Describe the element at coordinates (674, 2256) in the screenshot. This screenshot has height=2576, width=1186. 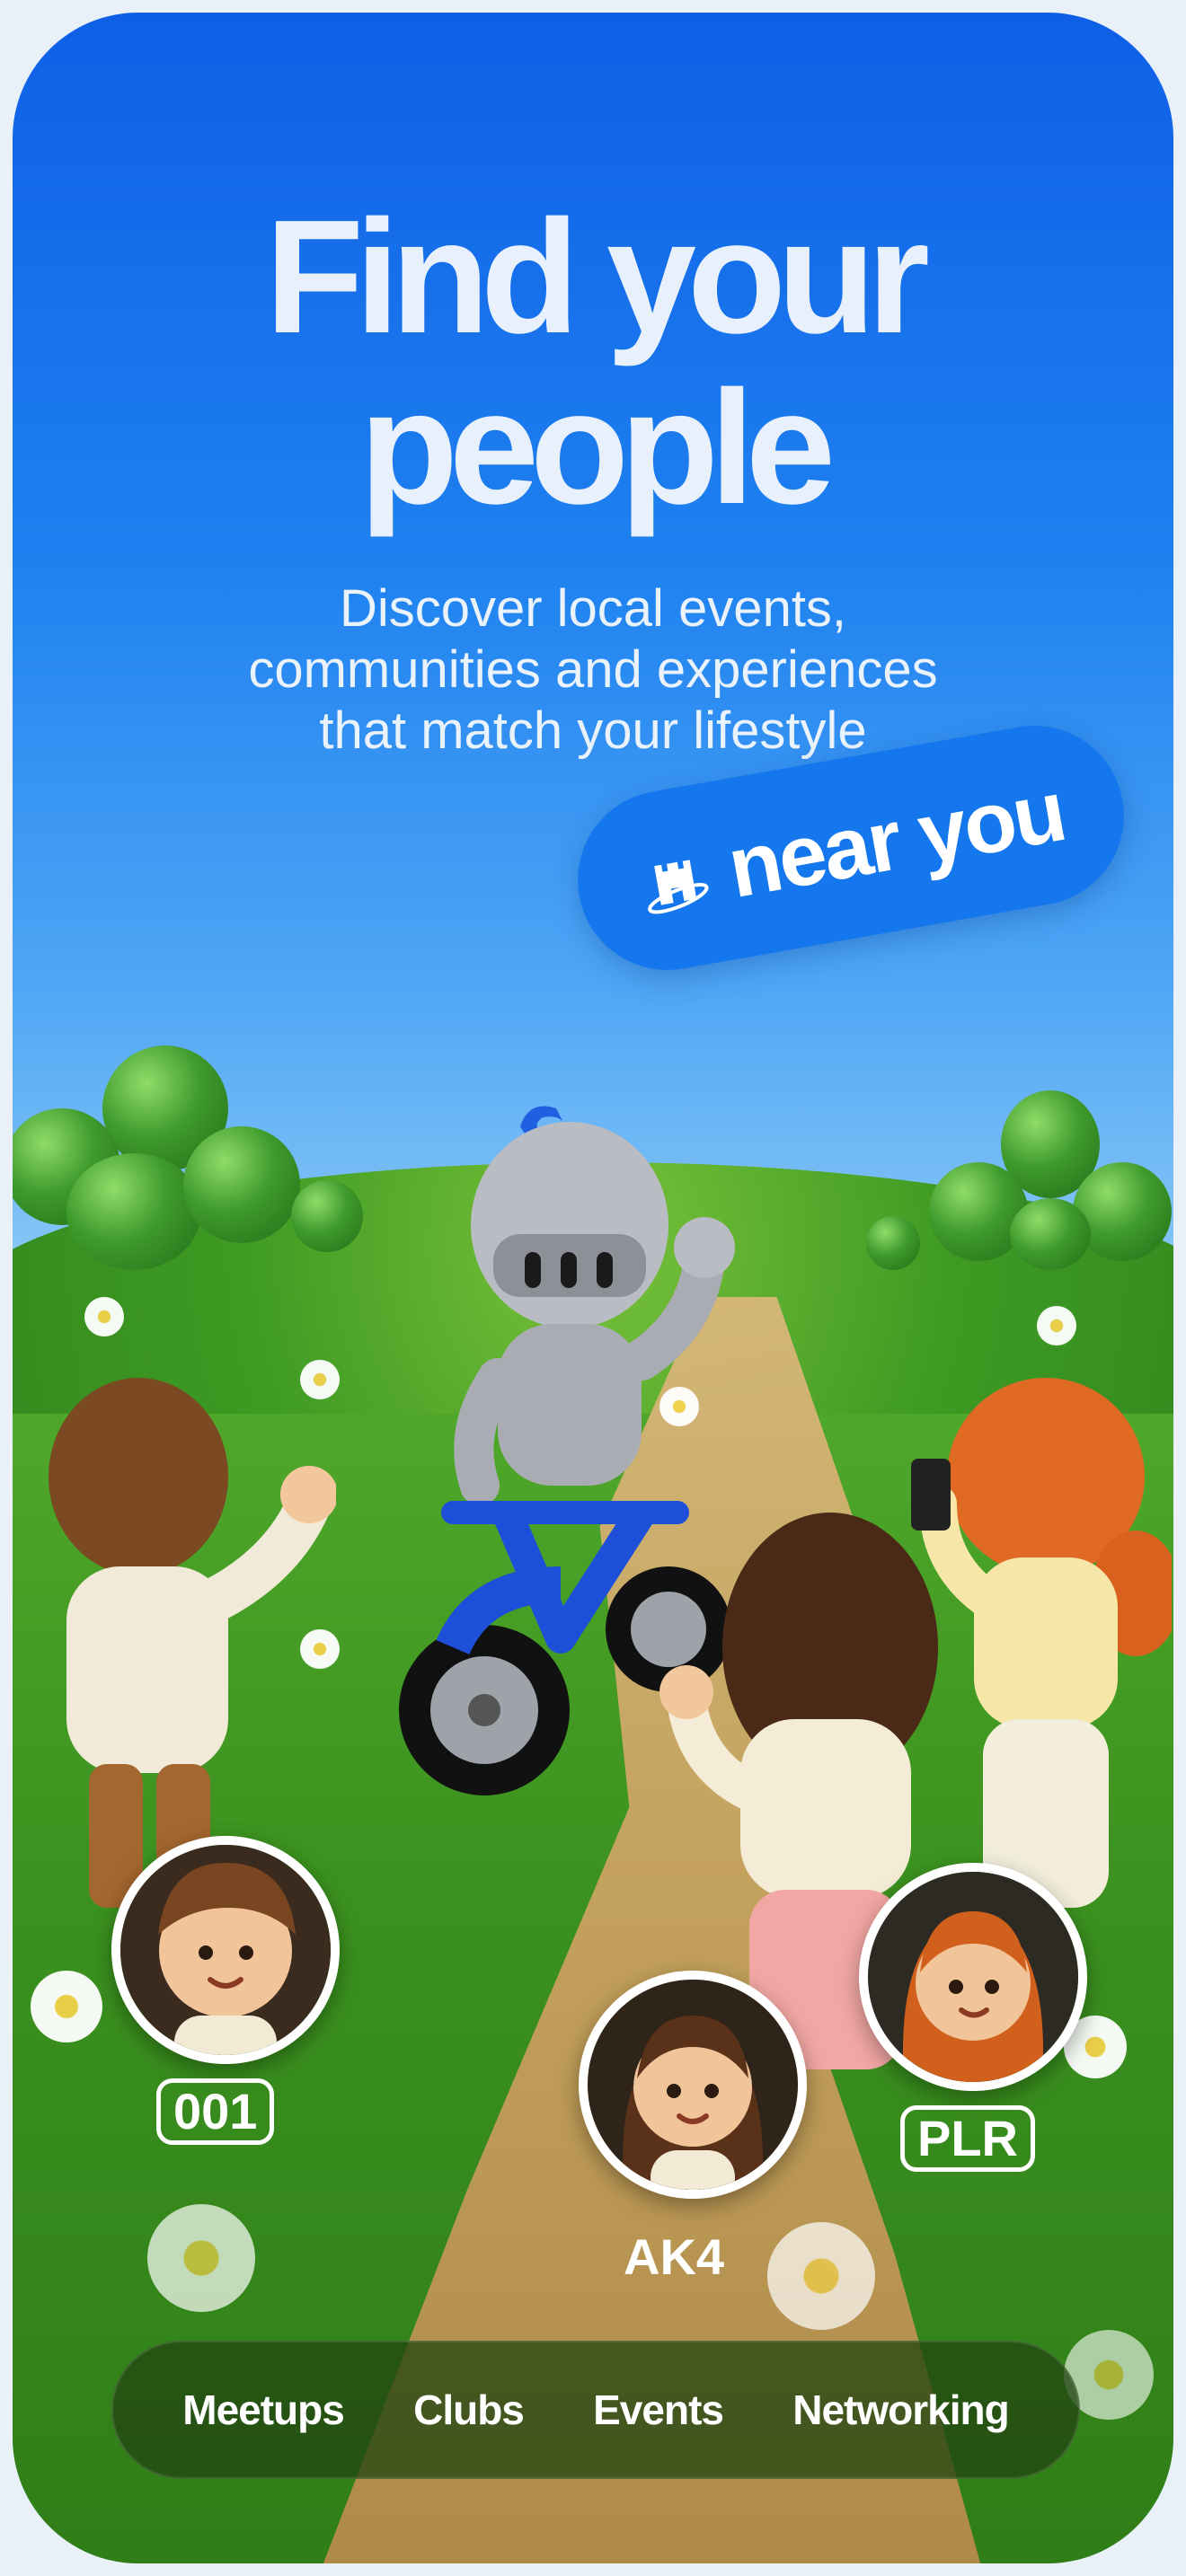
I see `avatar-tag-ak4: AK4` at that location.